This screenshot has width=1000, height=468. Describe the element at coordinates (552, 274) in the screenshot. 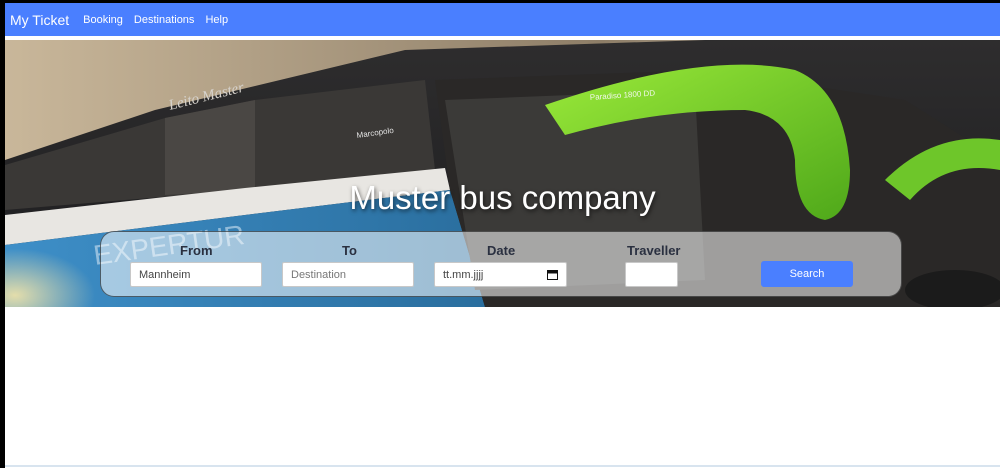

I see `calendar-icon` at that location.